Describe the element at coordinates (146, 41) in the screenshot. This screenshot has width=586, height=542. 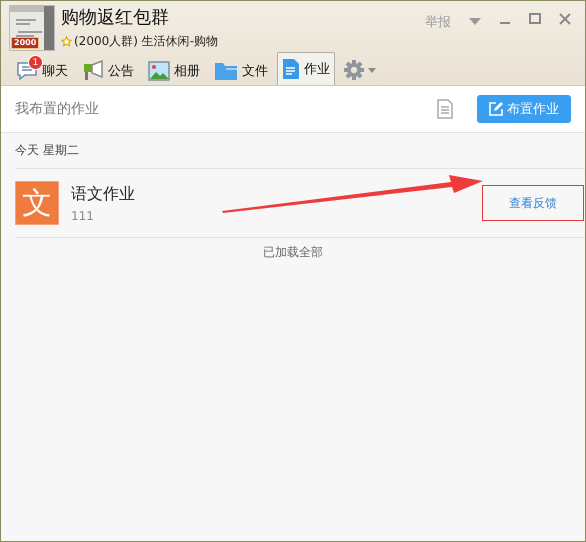
I see `group-info: (2000人群) 生活休闲-购物` at that location.